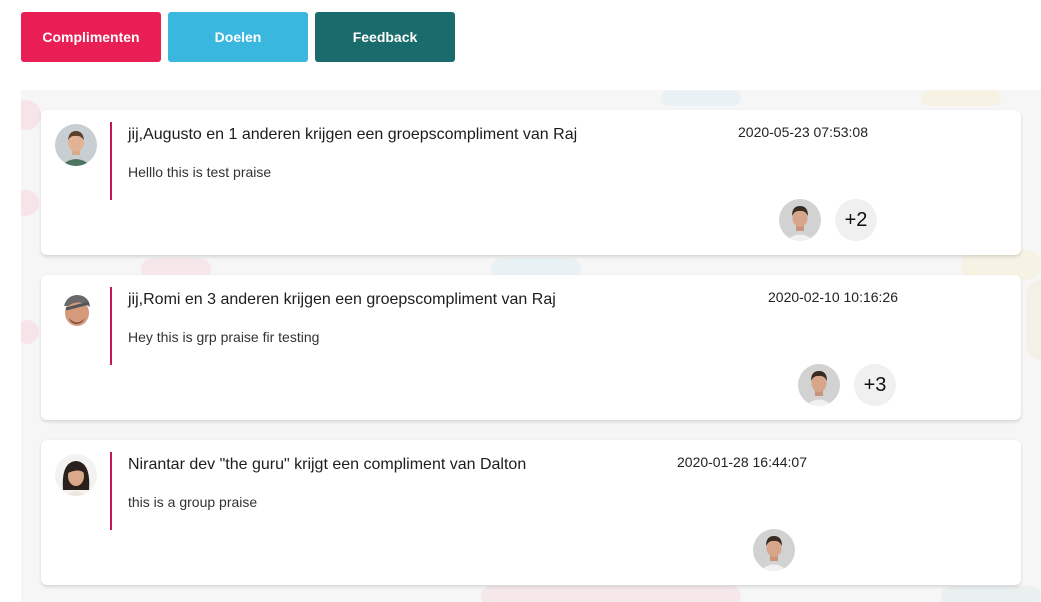  Describe the element at coordinates (856, 220) in the screenshot. I see `more-receivers-button: +2` at that location.